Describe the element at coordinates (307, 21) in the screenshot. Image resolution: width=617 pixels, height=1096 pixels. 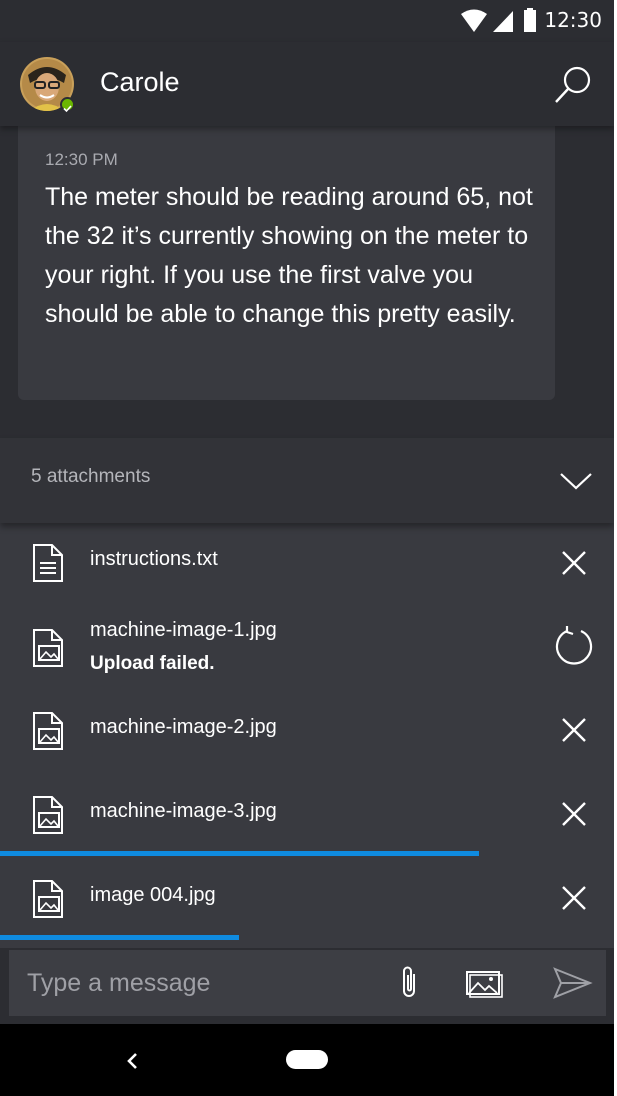
I see `status-bar: 12:30` at that location.